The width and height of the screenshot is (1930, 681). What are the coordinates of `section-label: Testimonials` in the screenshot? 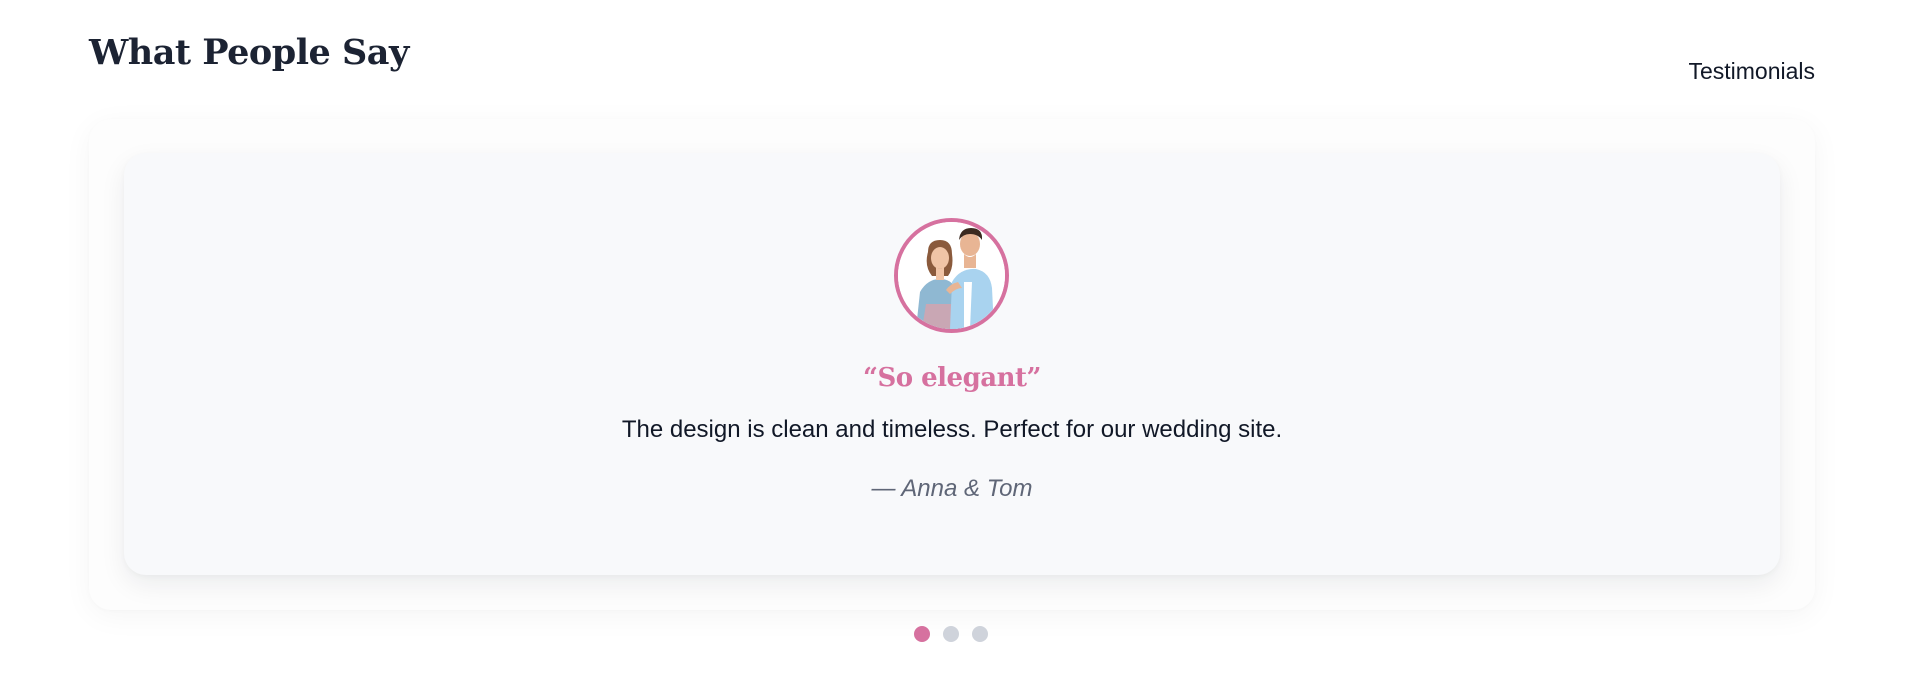 It's located at (1751, 71).